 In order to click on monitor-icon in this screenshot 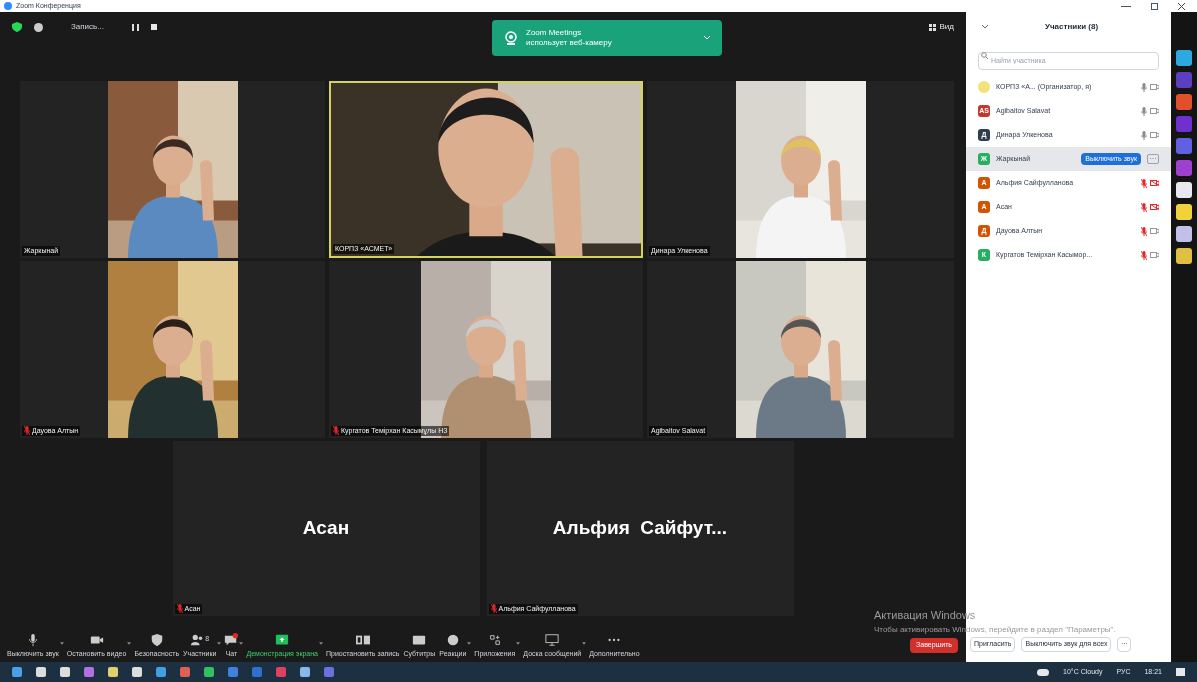, I will do `click(552, 639)`.